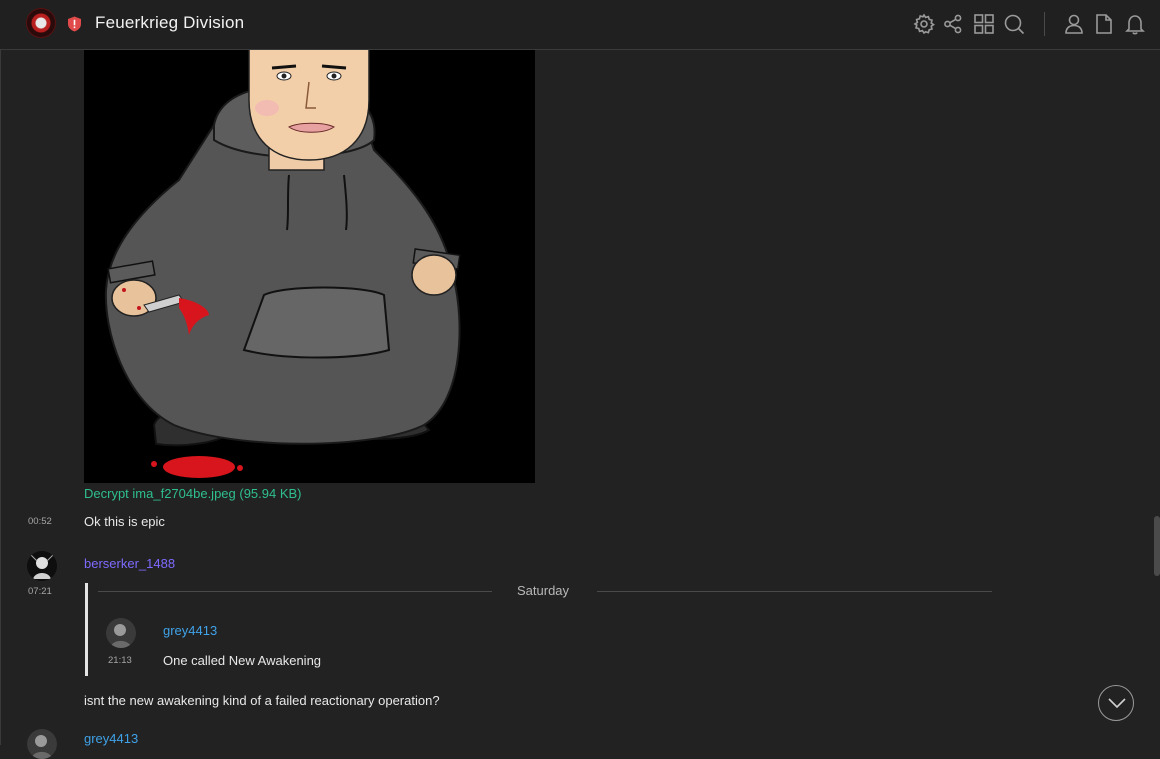 The width and height of the screenshot is (1160, 759). Describe the element at coordinates (40, 591) in the screenshot. I see `message-timestamp: 07:21` at that location.